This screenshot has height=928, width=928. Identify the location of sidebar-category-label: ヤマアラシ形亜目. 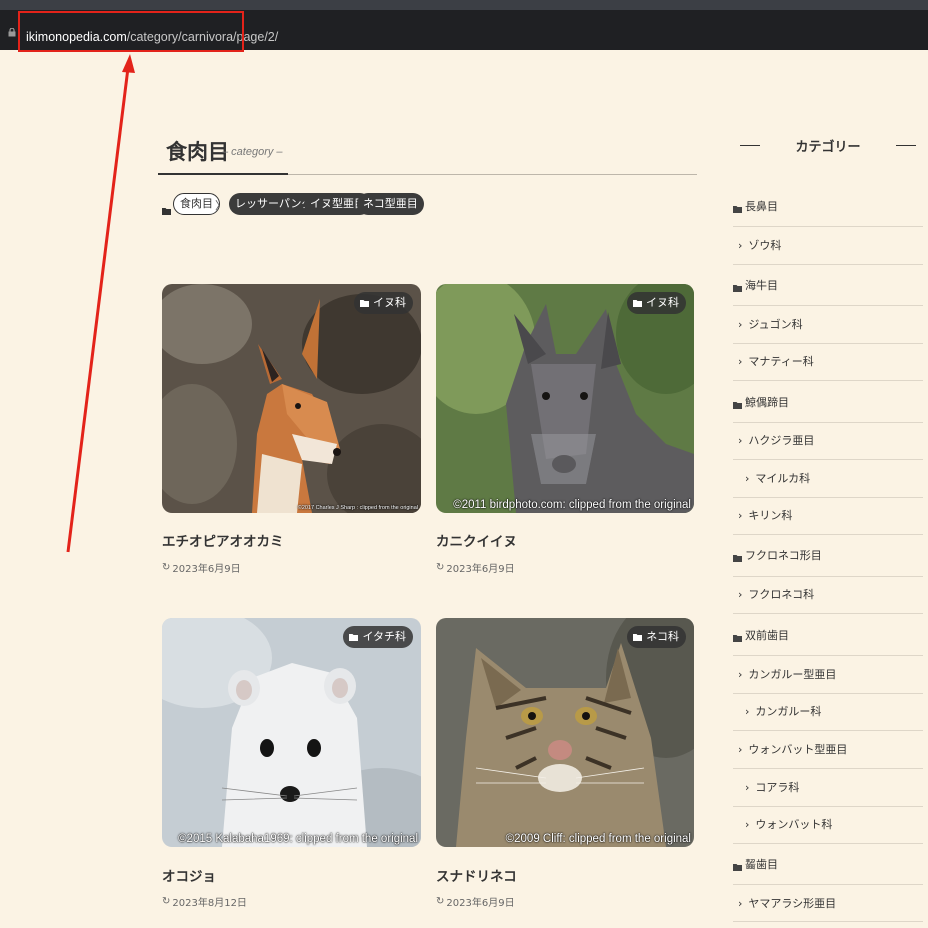
(792, 903).